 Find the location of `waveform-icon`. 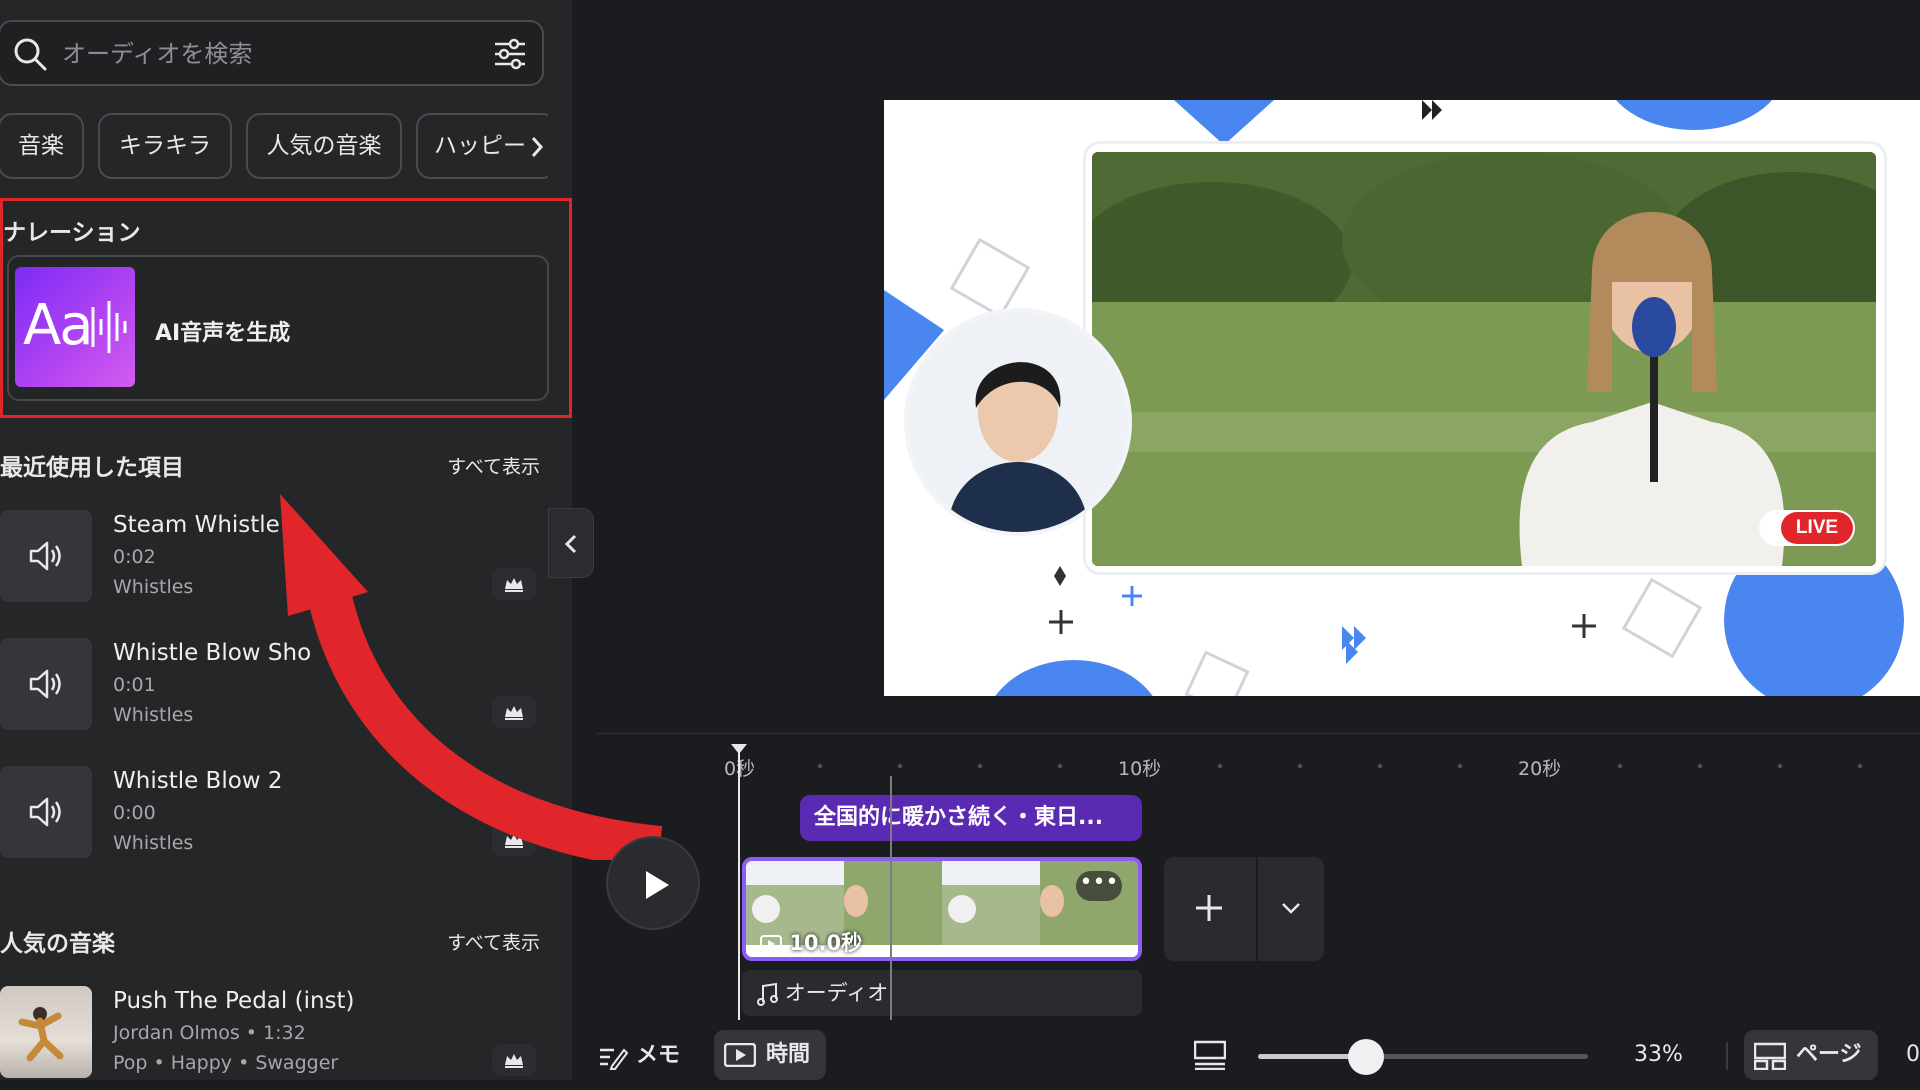

waveform-icon is located at coordinates (105, 327).